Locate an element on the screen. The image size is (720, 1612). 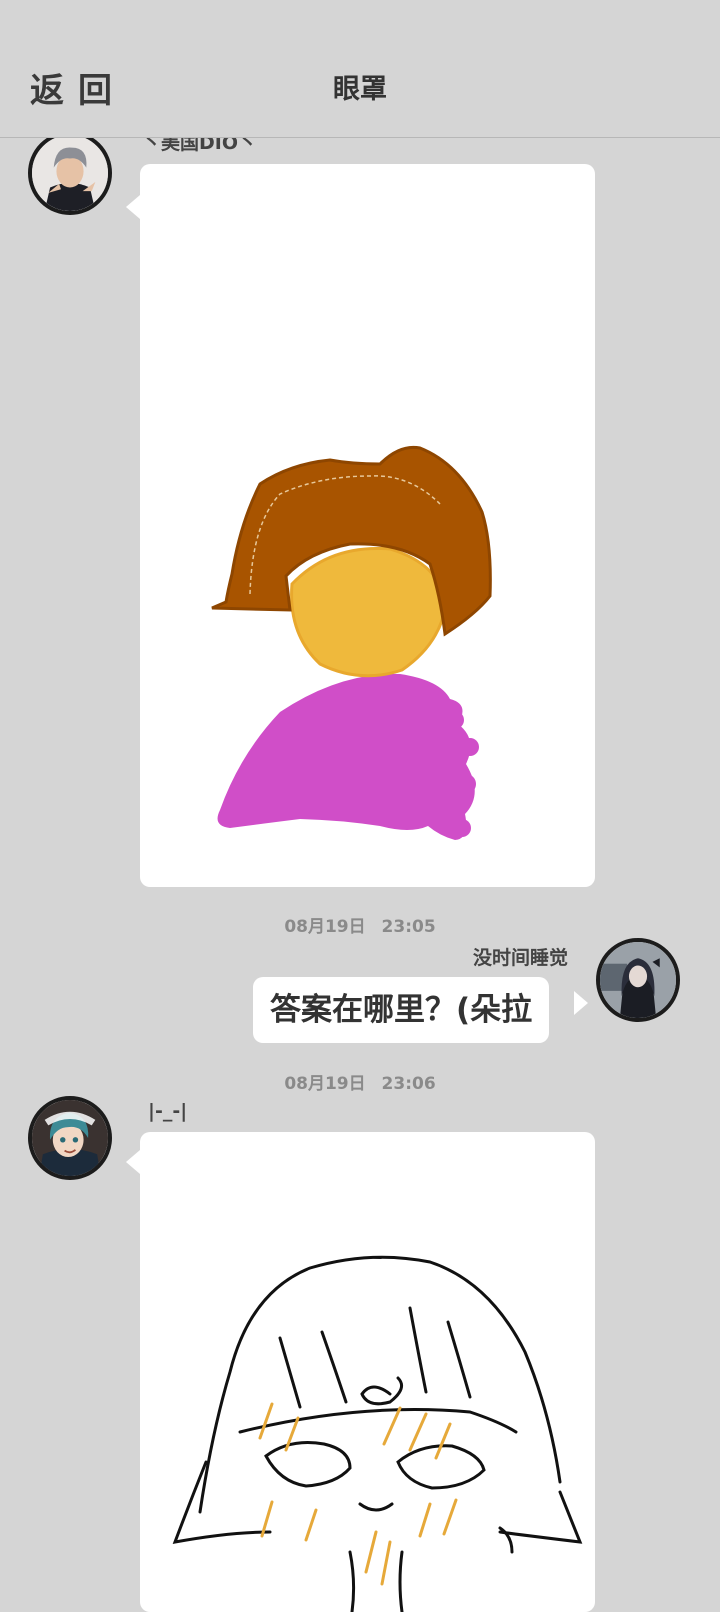
timestamp: 08月19日 23:06 is located at coordinates (360, 1084).